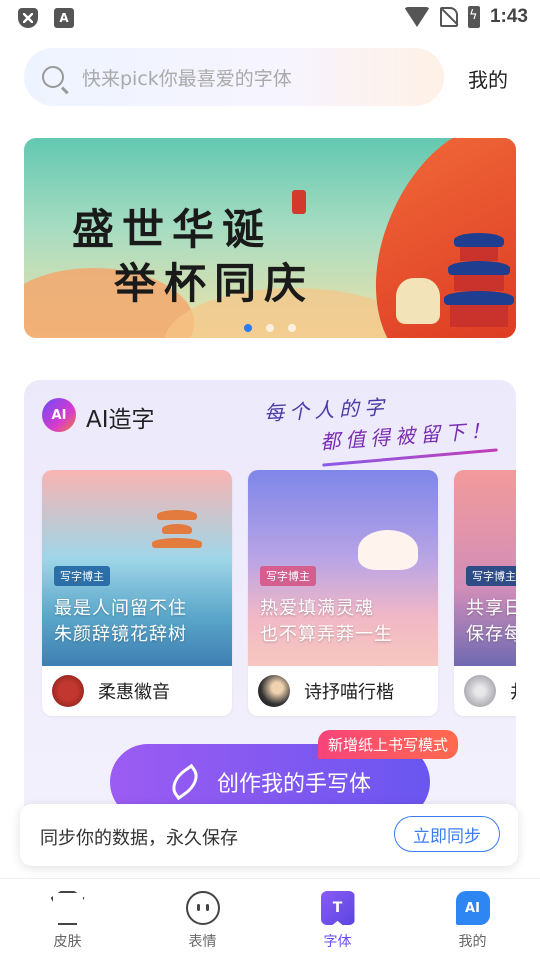 The width and height of the screenshot is (540, 960). What do you see at coordinates (120, 420) in the screenshot?
I see `ai-section-title: AI造字` at bounding box center [120, 420].